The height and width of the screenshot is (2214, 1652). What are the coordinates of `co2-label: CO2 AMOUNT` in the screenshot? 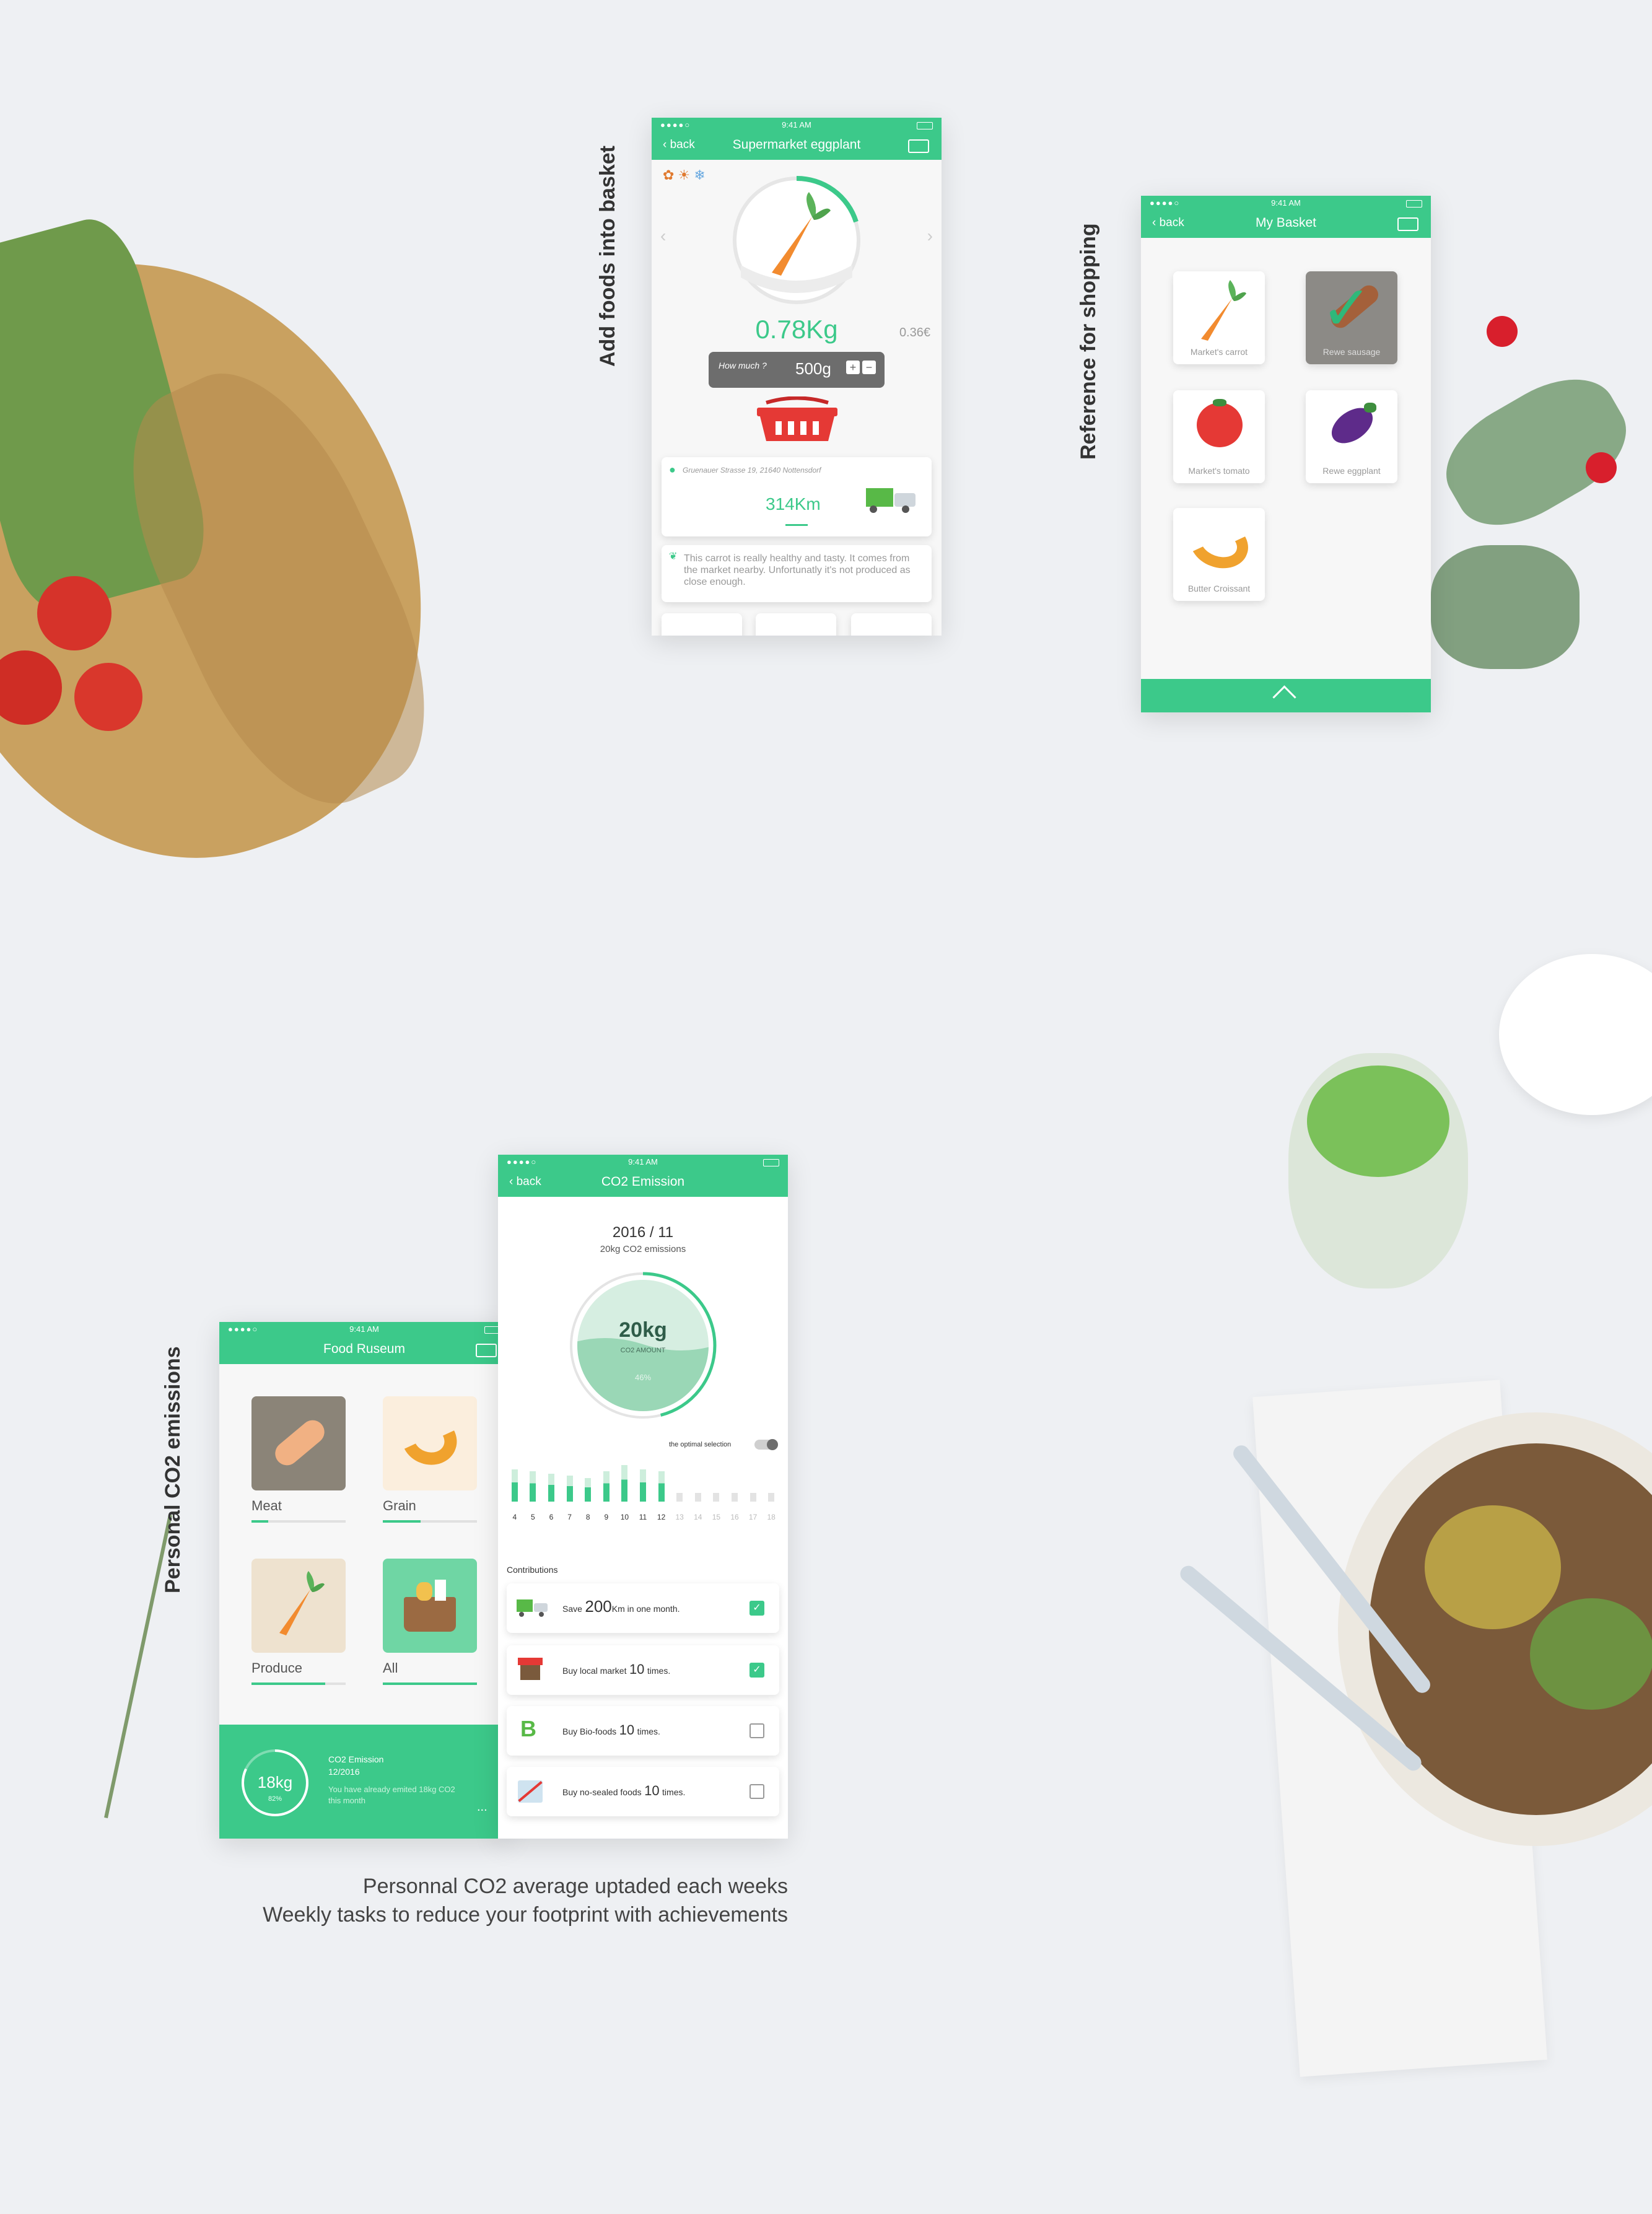 It's located at (643, 1351).